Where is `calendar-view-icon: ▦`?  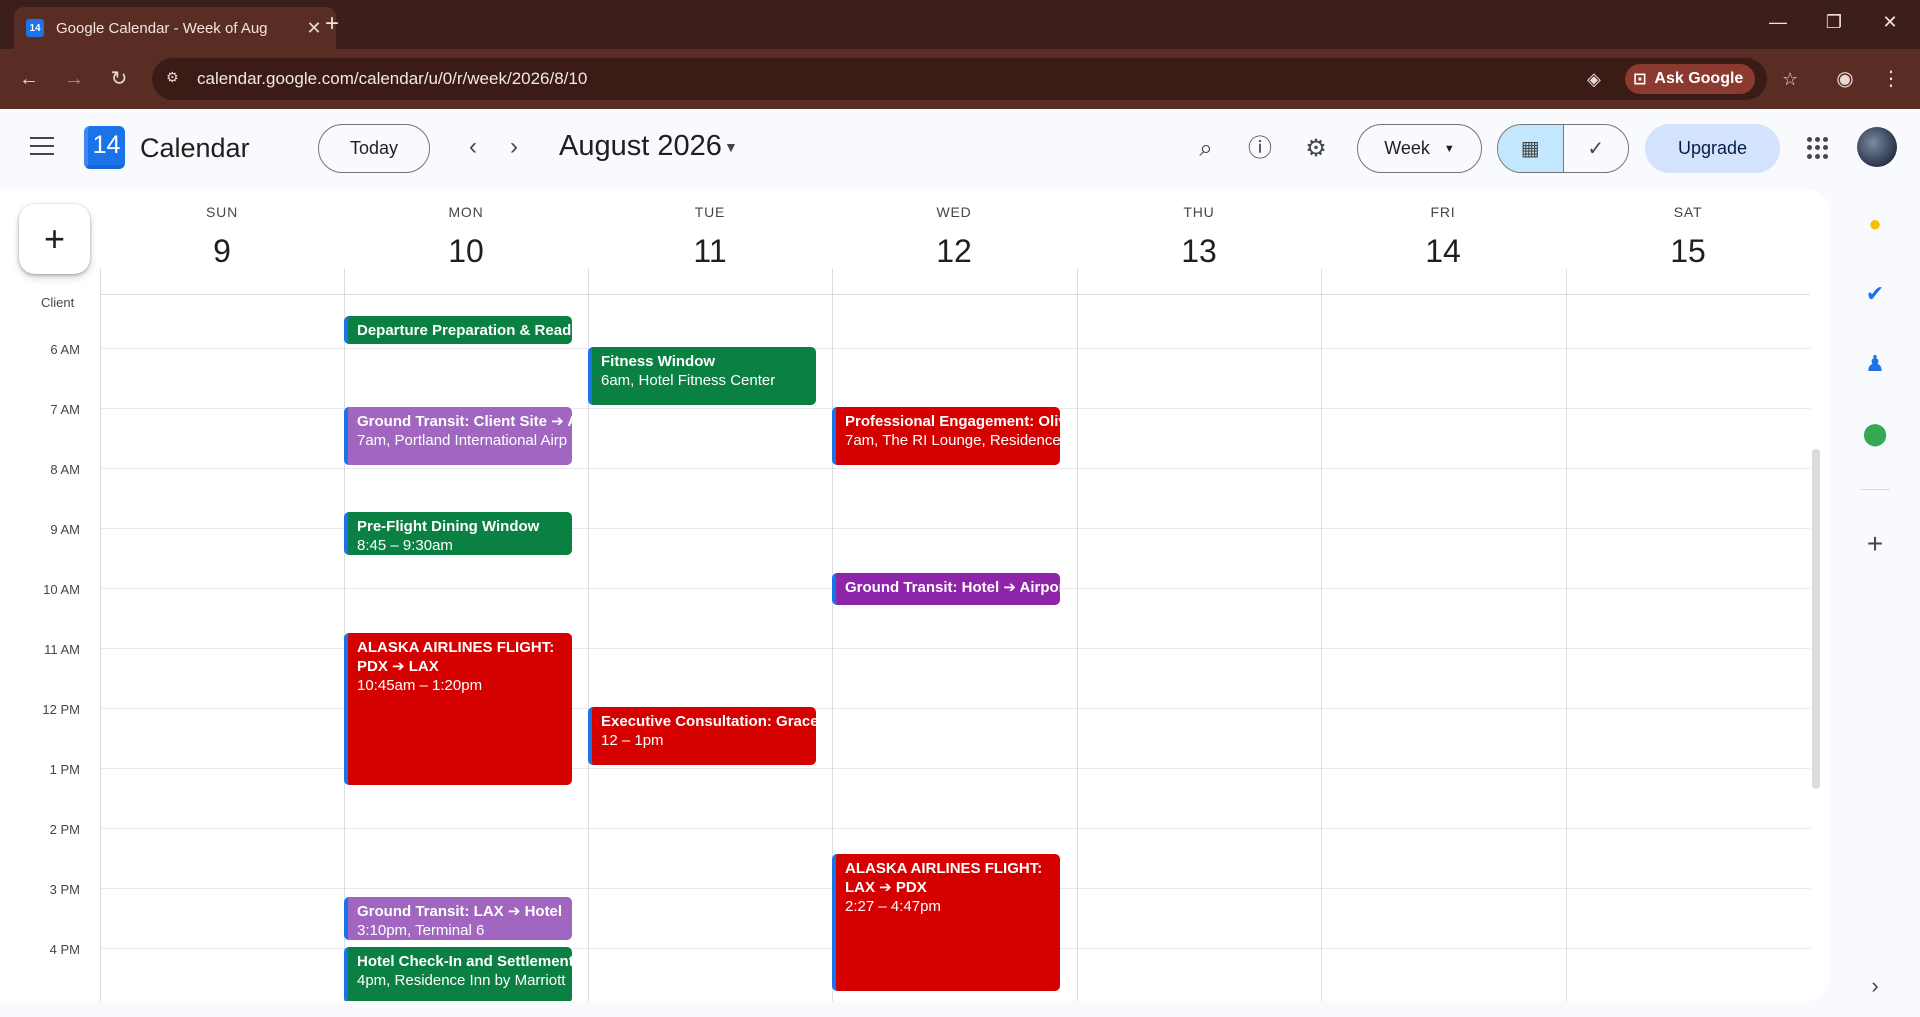
calendar-view-icon: ▦ is located at coordinates (1531, 148).